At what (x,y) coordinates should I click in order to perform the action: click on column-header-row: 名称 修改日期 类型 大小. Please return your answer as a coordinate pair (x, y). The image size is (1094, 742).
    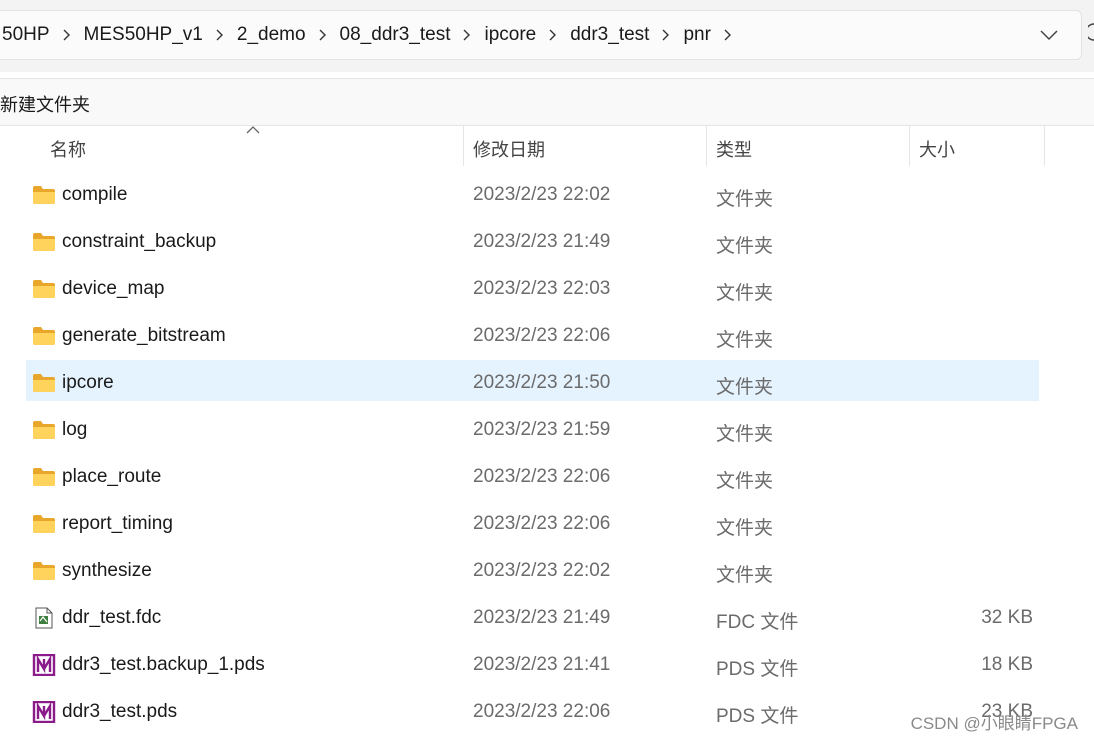
    Looking at the image, I should click on (547, 148).